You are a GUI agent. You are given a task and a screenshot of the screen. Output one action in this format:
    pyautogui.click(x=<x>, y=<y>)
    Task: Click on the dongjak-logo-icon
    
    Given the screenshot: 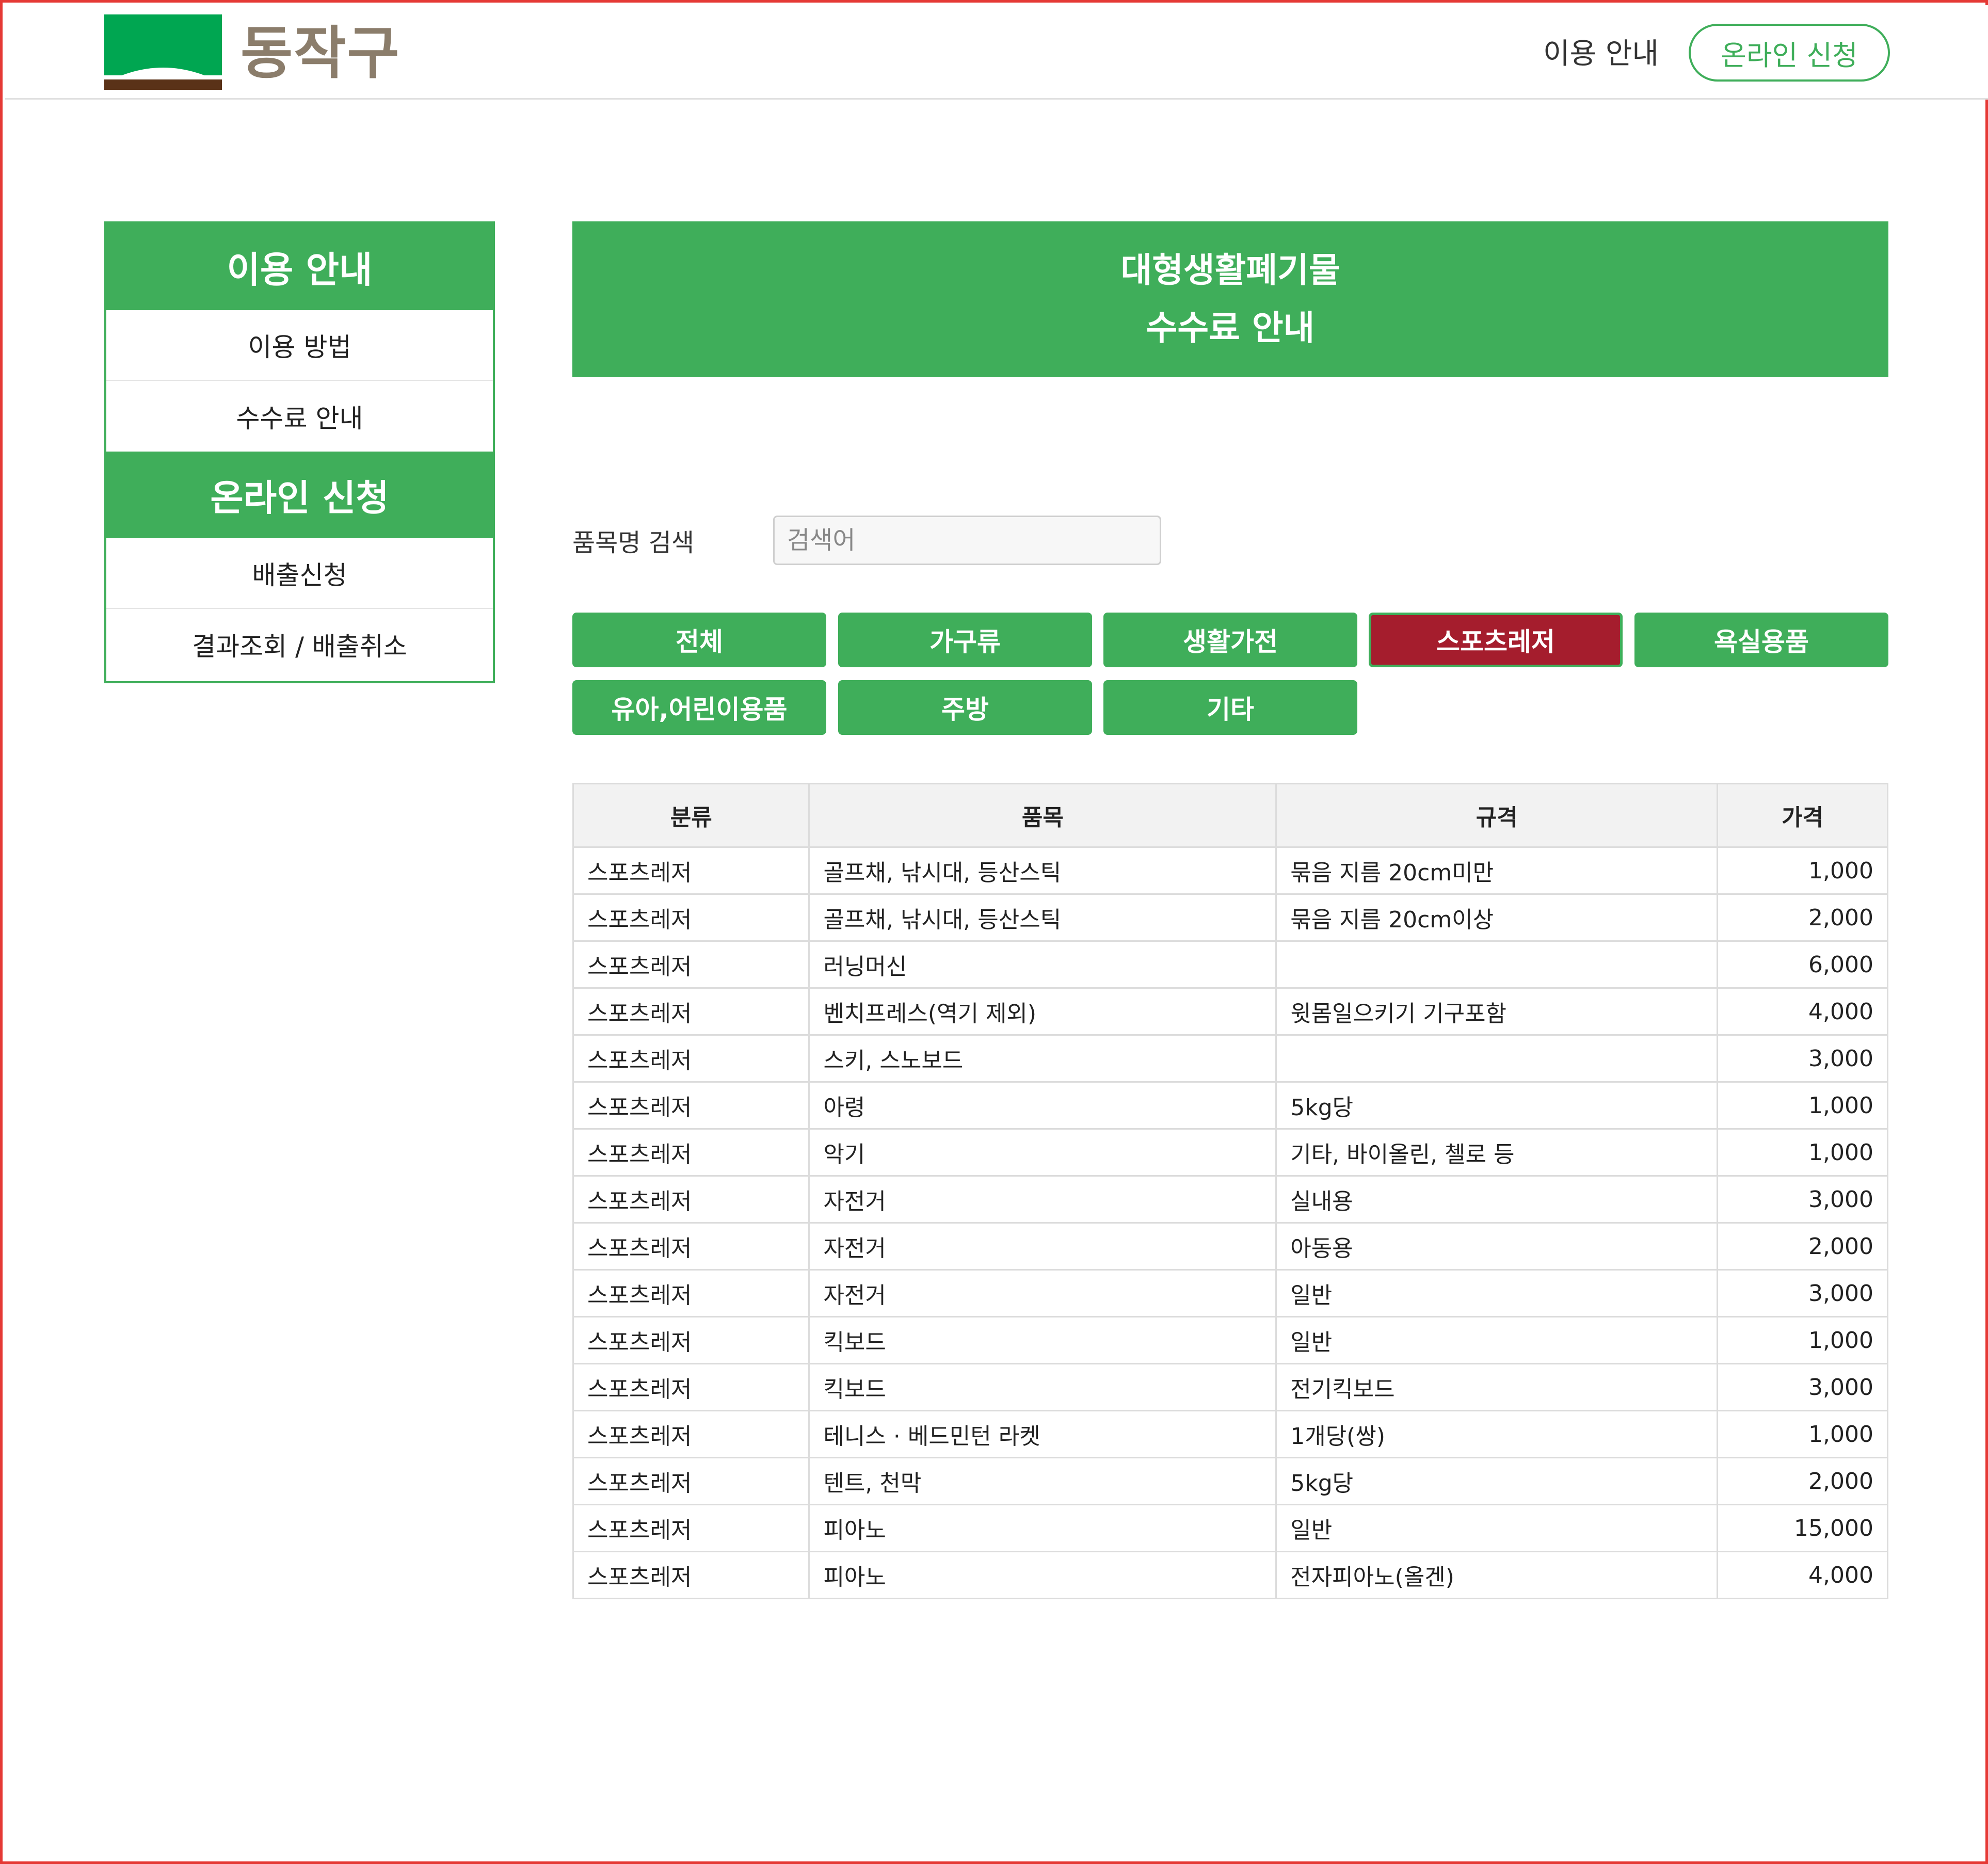 What is the action you would take?
    pyautogui.click(x=163, y=52)
    